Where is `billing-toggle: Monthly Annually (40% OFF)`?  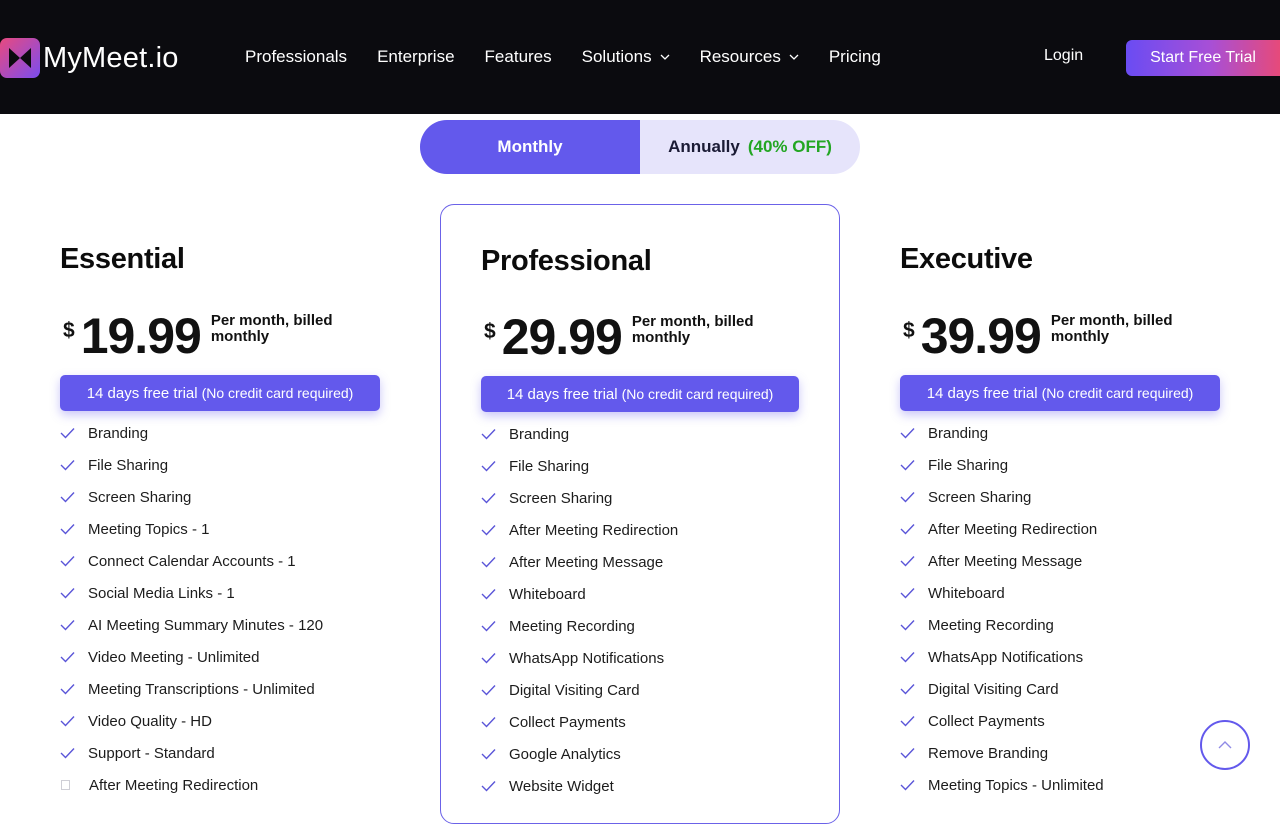
billing-toggle: Monthly Annually (40% OFF) is located at coordinates (640, 147).